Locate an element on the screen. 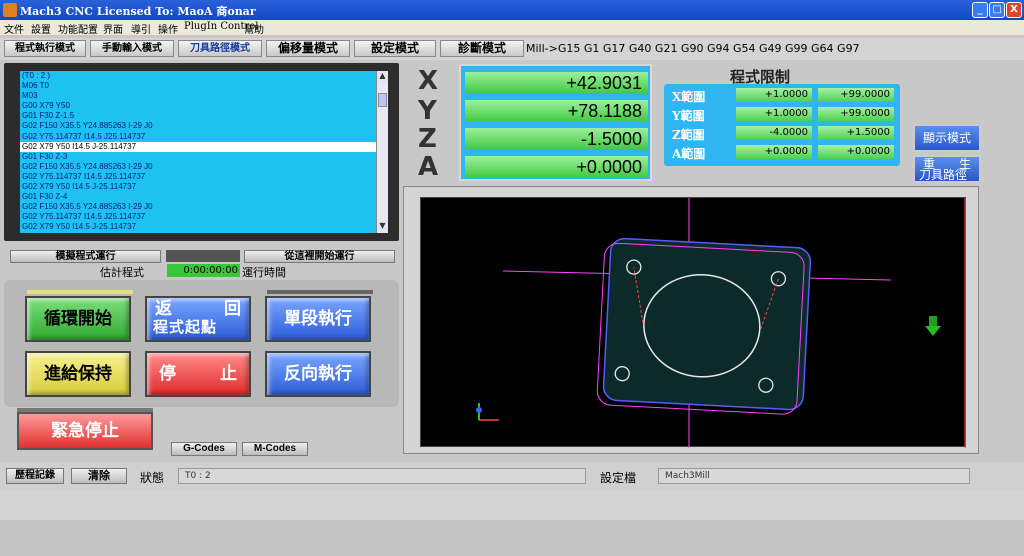  stop-char-2: 止 is located at coordinates (228, 374).